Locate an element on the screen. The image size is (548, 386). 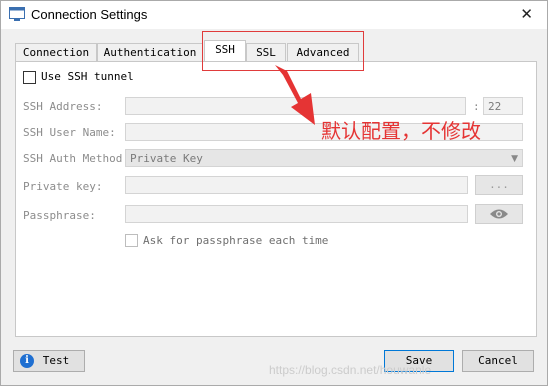
eye-icon is located at coordinates (499, 214).